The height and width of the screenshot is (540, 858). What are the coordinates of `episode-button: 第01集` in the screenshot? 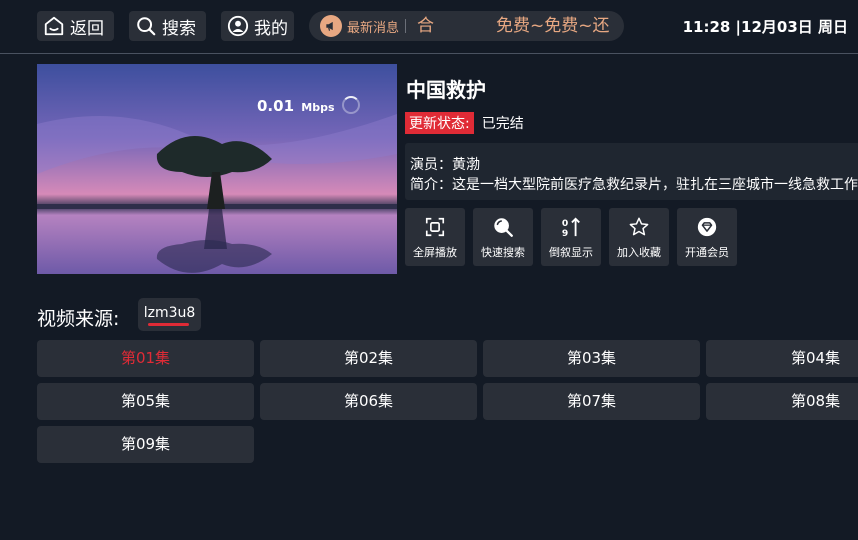 It's located at (145, 358).